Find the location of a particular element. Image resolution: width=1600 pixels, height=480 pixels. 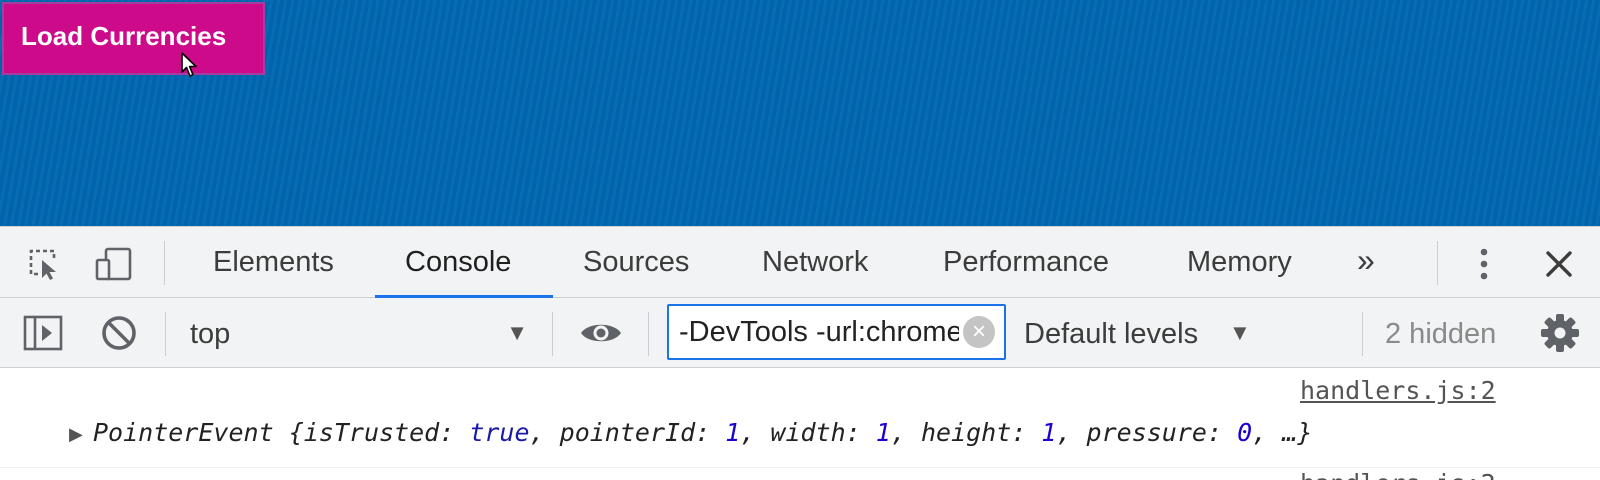

hidden-messages-count: 2 hidden is located at coordinates (1441, 334).